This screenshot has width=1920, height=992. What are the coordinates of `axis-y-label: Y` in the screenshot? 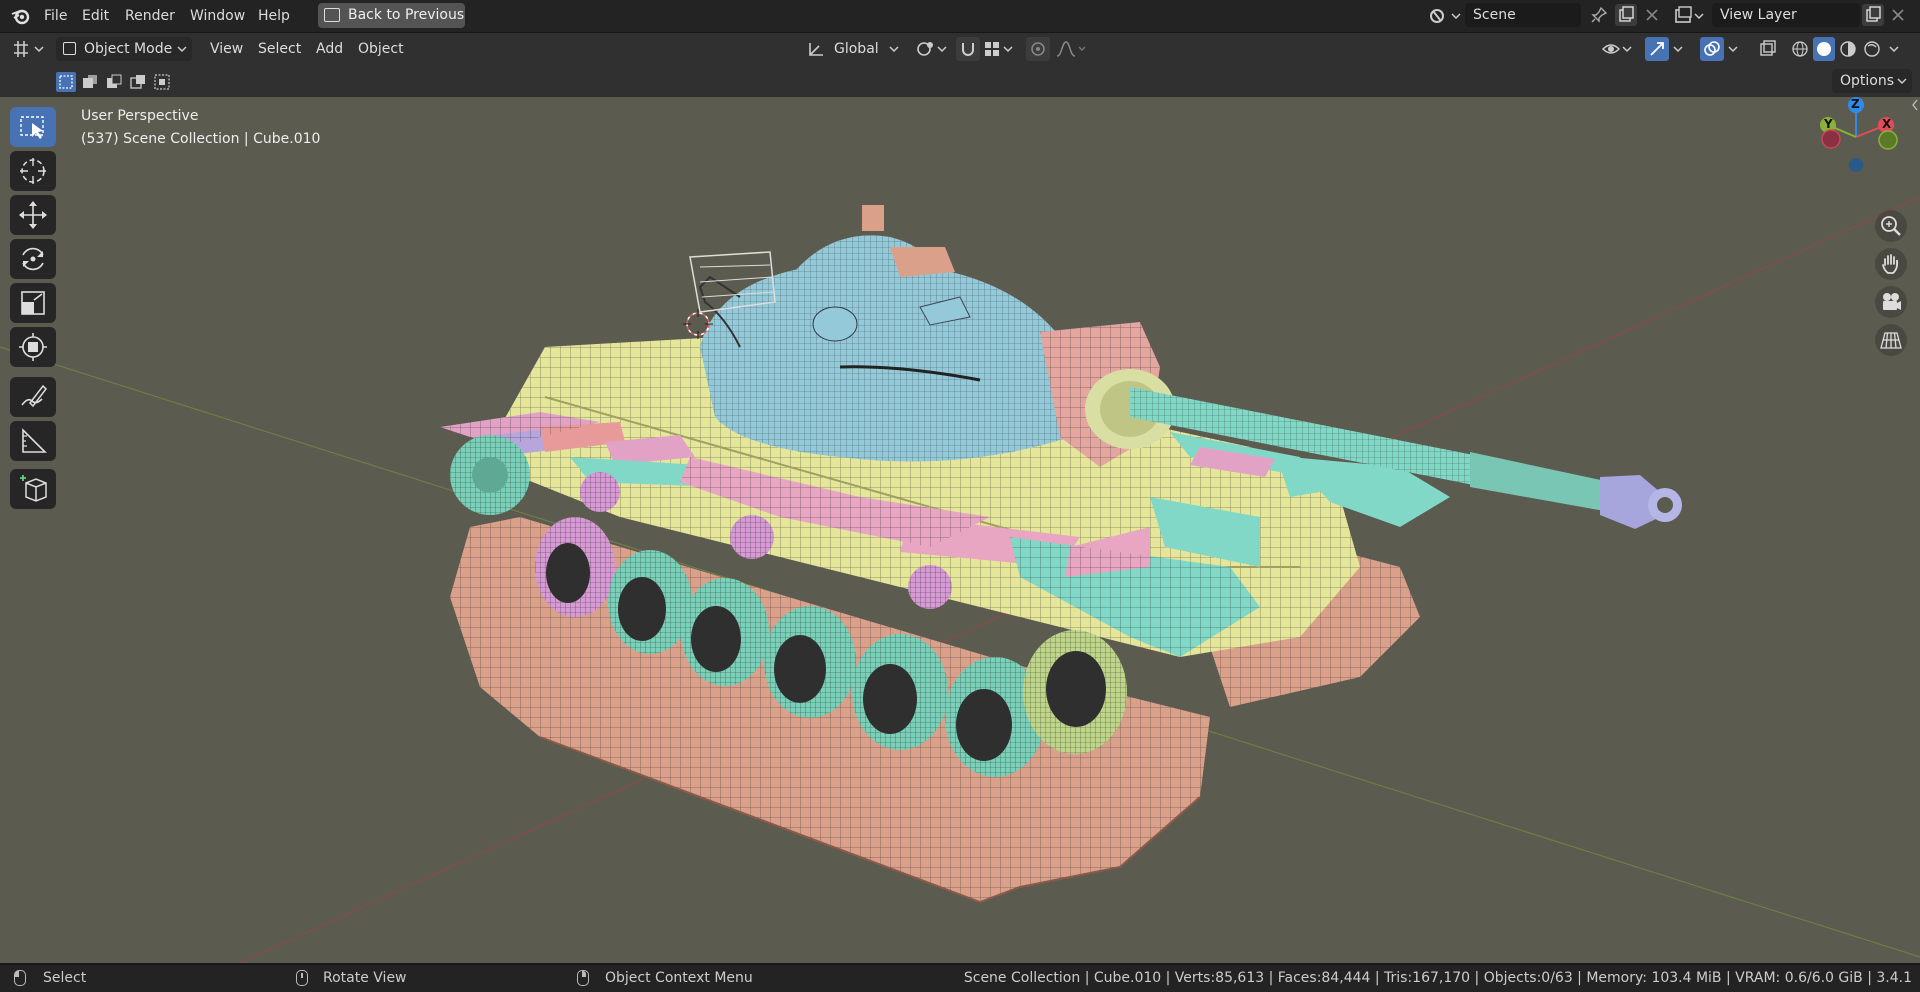 It's located at (1828, 124).